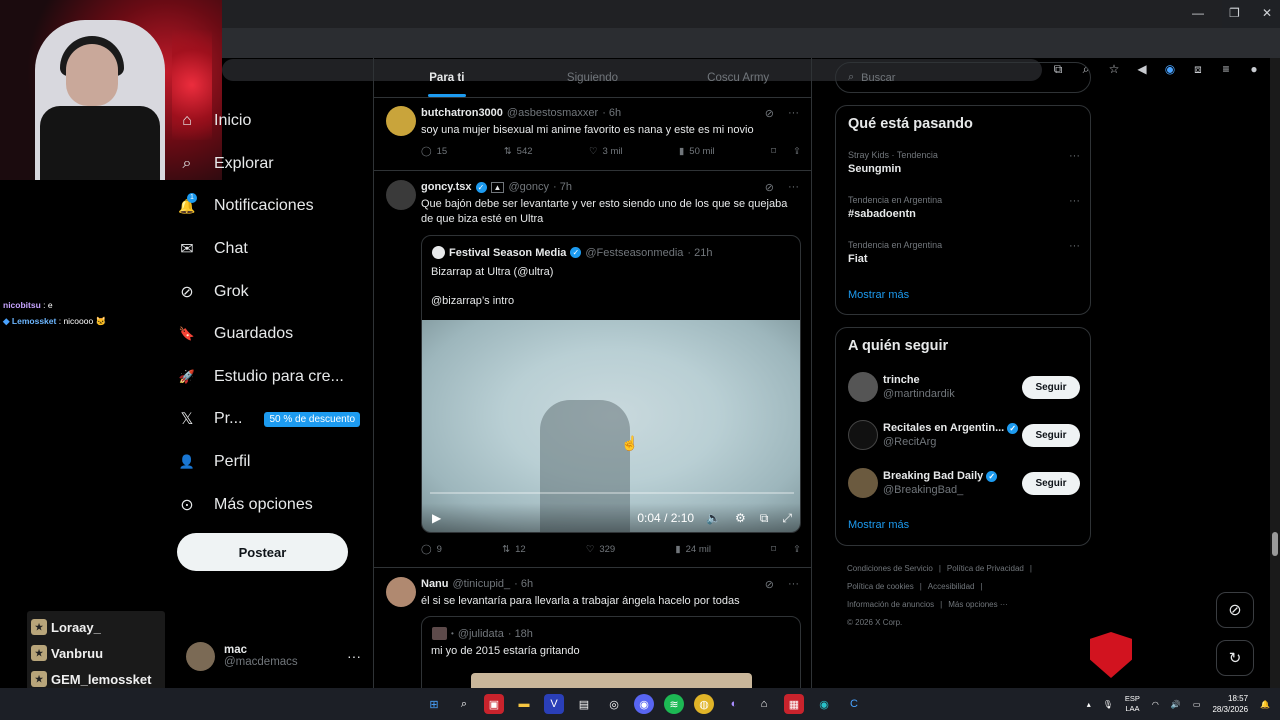  What do you see at coordinates (878, 295) in the screenshot?
I see `trends-show-more-link: Mostrar más` at bounding box center [878, 295].